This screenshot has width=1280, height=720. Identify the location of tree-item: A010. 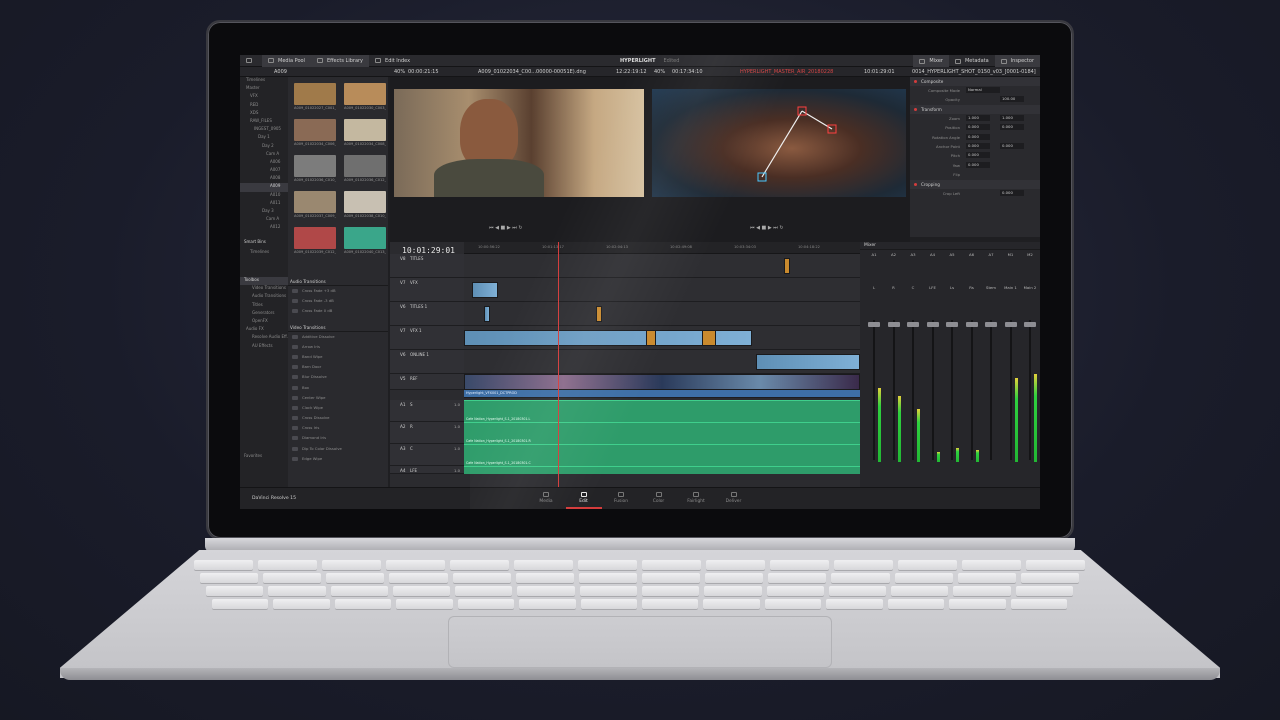
(264, 196).